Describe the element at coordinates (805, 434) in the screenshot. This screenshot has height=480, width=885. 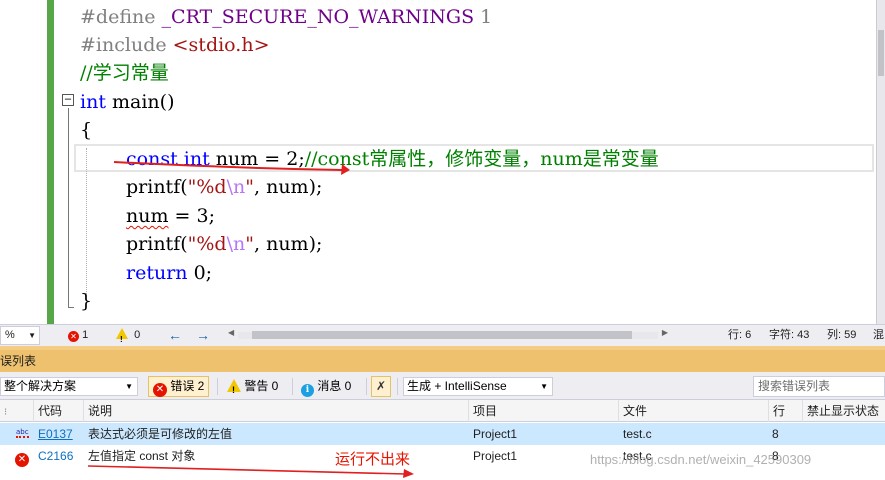
I see `error-suppress` at that location.